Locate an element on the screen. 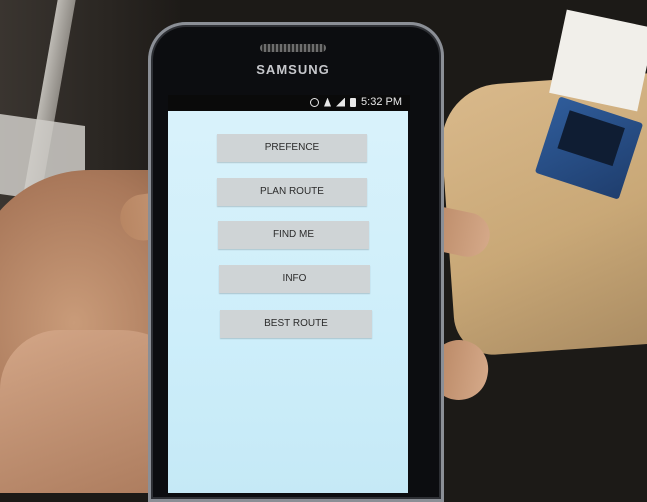 This screenshot has width=647, height=502. plan-route-button: PLAN ROUTE is located at coordinates (292, 192).